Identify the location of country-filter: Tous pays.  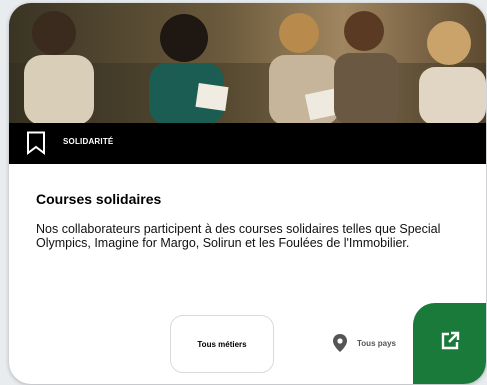
(364, 343).